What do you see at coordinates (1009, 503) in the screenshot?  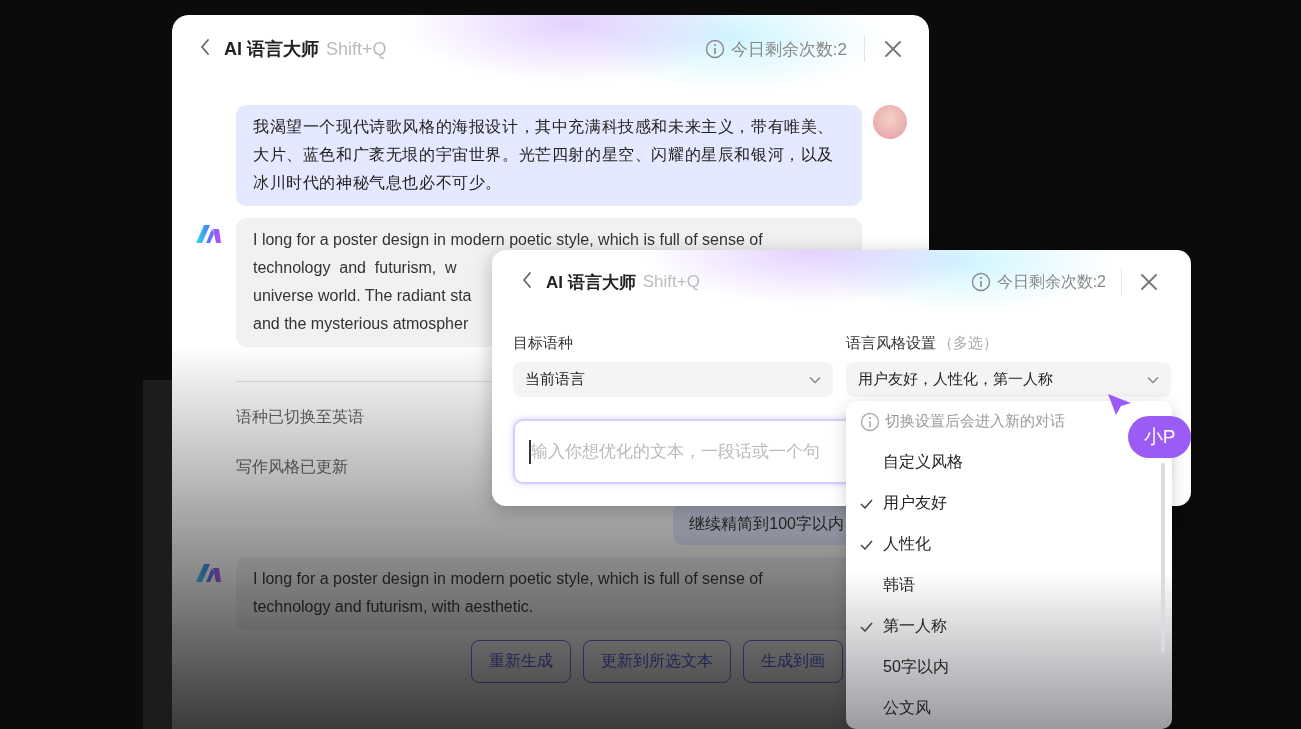 I see `style-option: 用户友好` at bounding box center [1009, 503].